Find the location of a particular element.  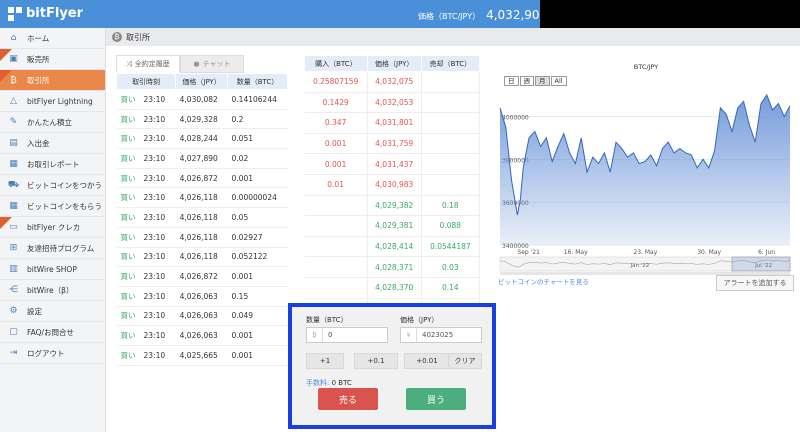

wallet-icon: ▤ is located at coordinates (13, 143).